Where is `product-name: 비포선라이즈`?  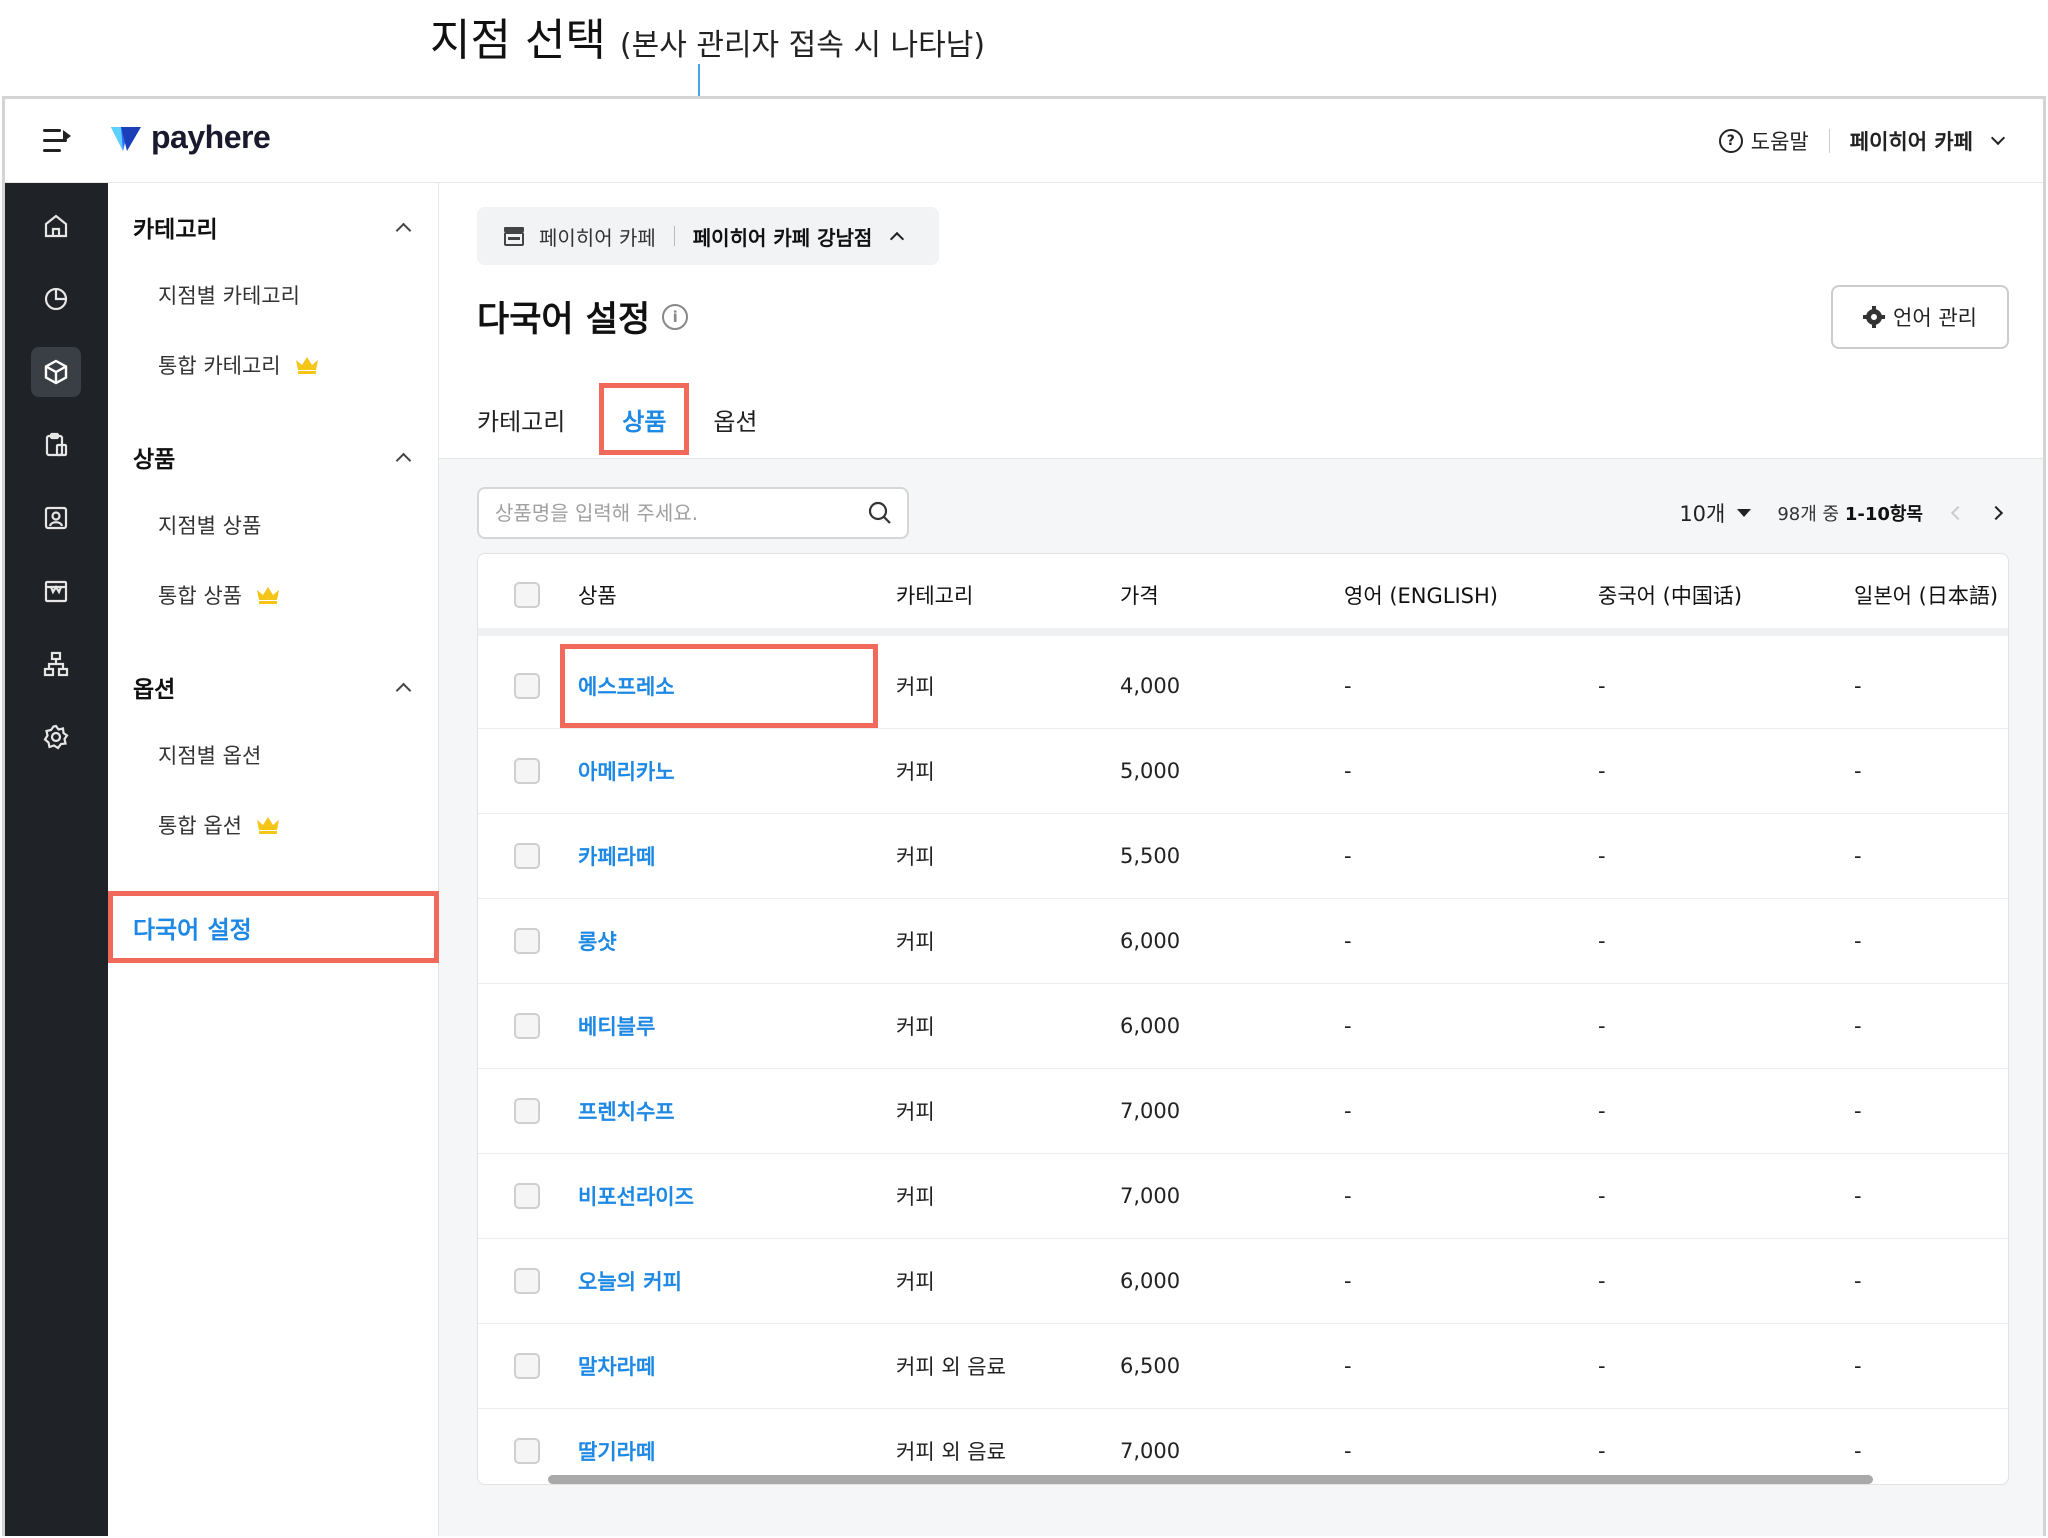
product-name: 비포선라이즈 is located at coordinates (636, 1196).